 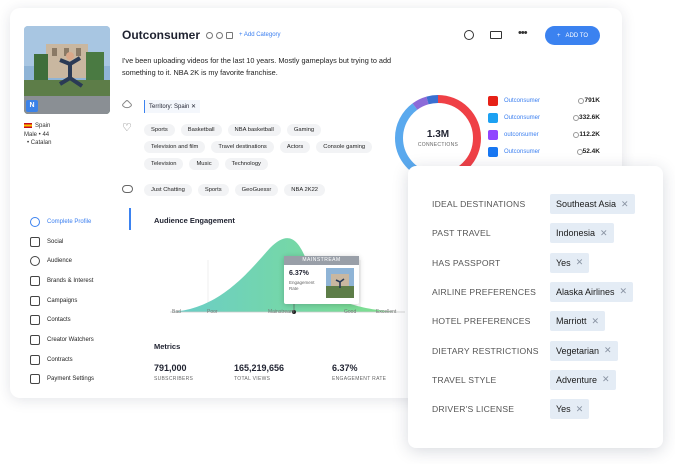 What do you see at coordinates (164, 164) in the screenshot?
I see `interest-chip: Television` at bounding box center [164, 164].